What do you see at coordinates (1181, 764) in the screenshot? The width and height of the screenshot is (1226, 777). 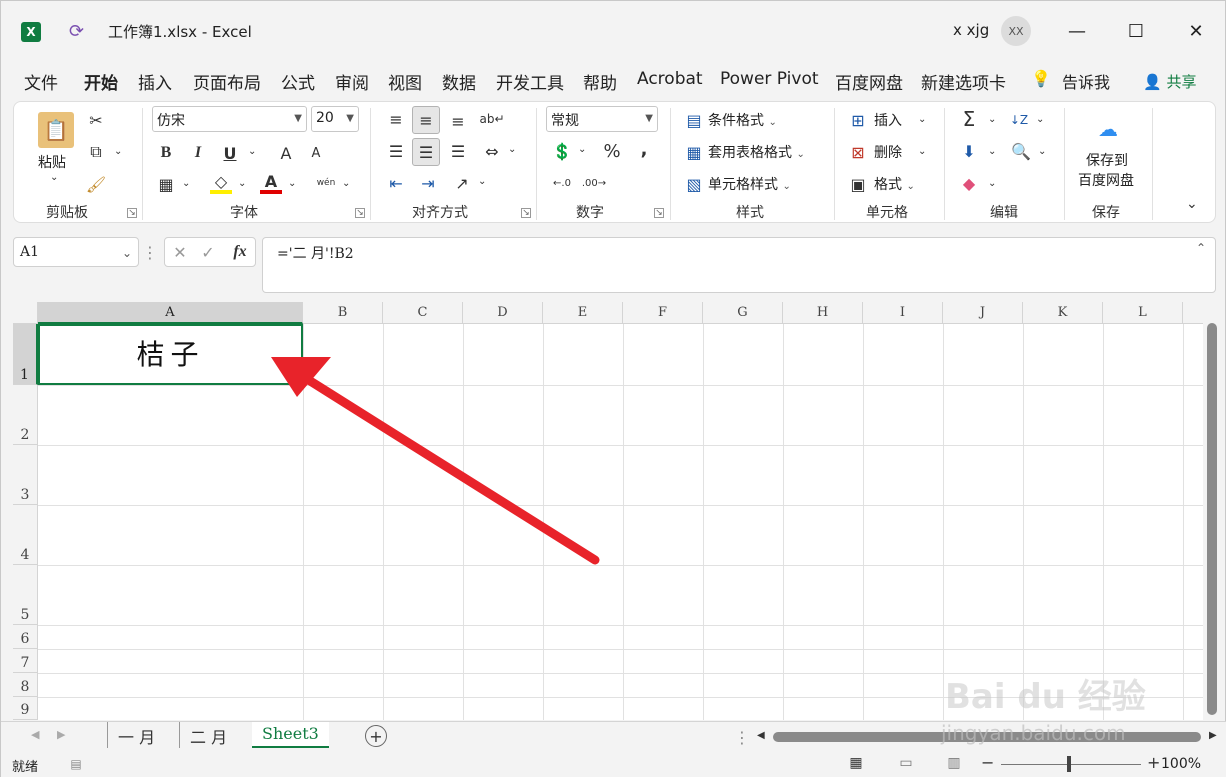 I see `zoom-level: 100%` at bounding box center [1181, 764].